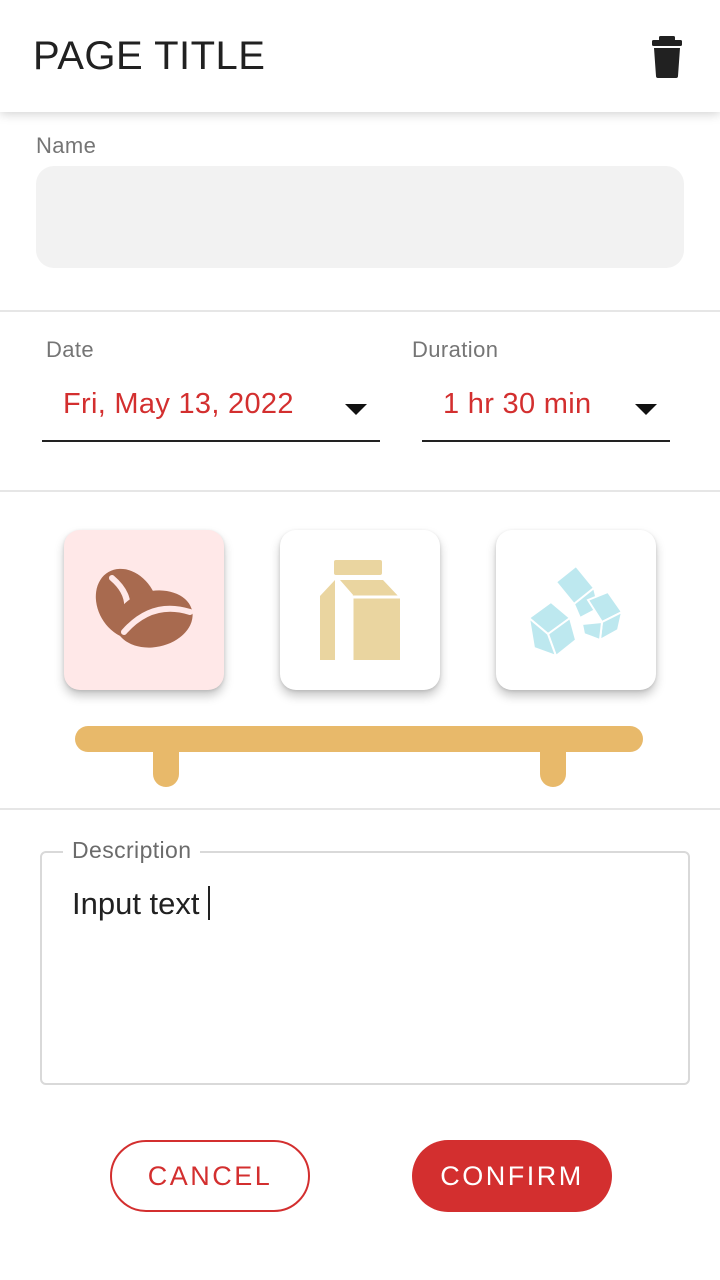 The image size is (720, 1280). I want to click on name-input, so click(360, 217).